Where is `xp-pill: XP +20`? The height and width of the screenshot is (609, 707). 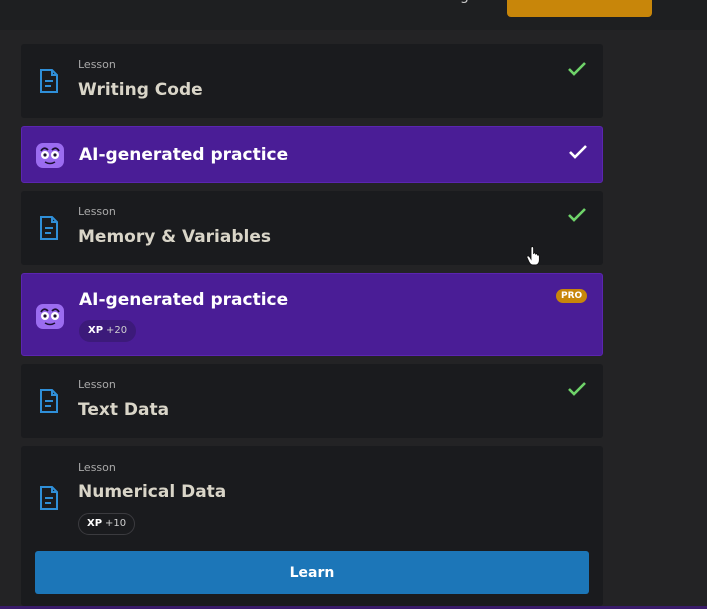 xp-pill: XP +20 is located at coordinates (108, 331).